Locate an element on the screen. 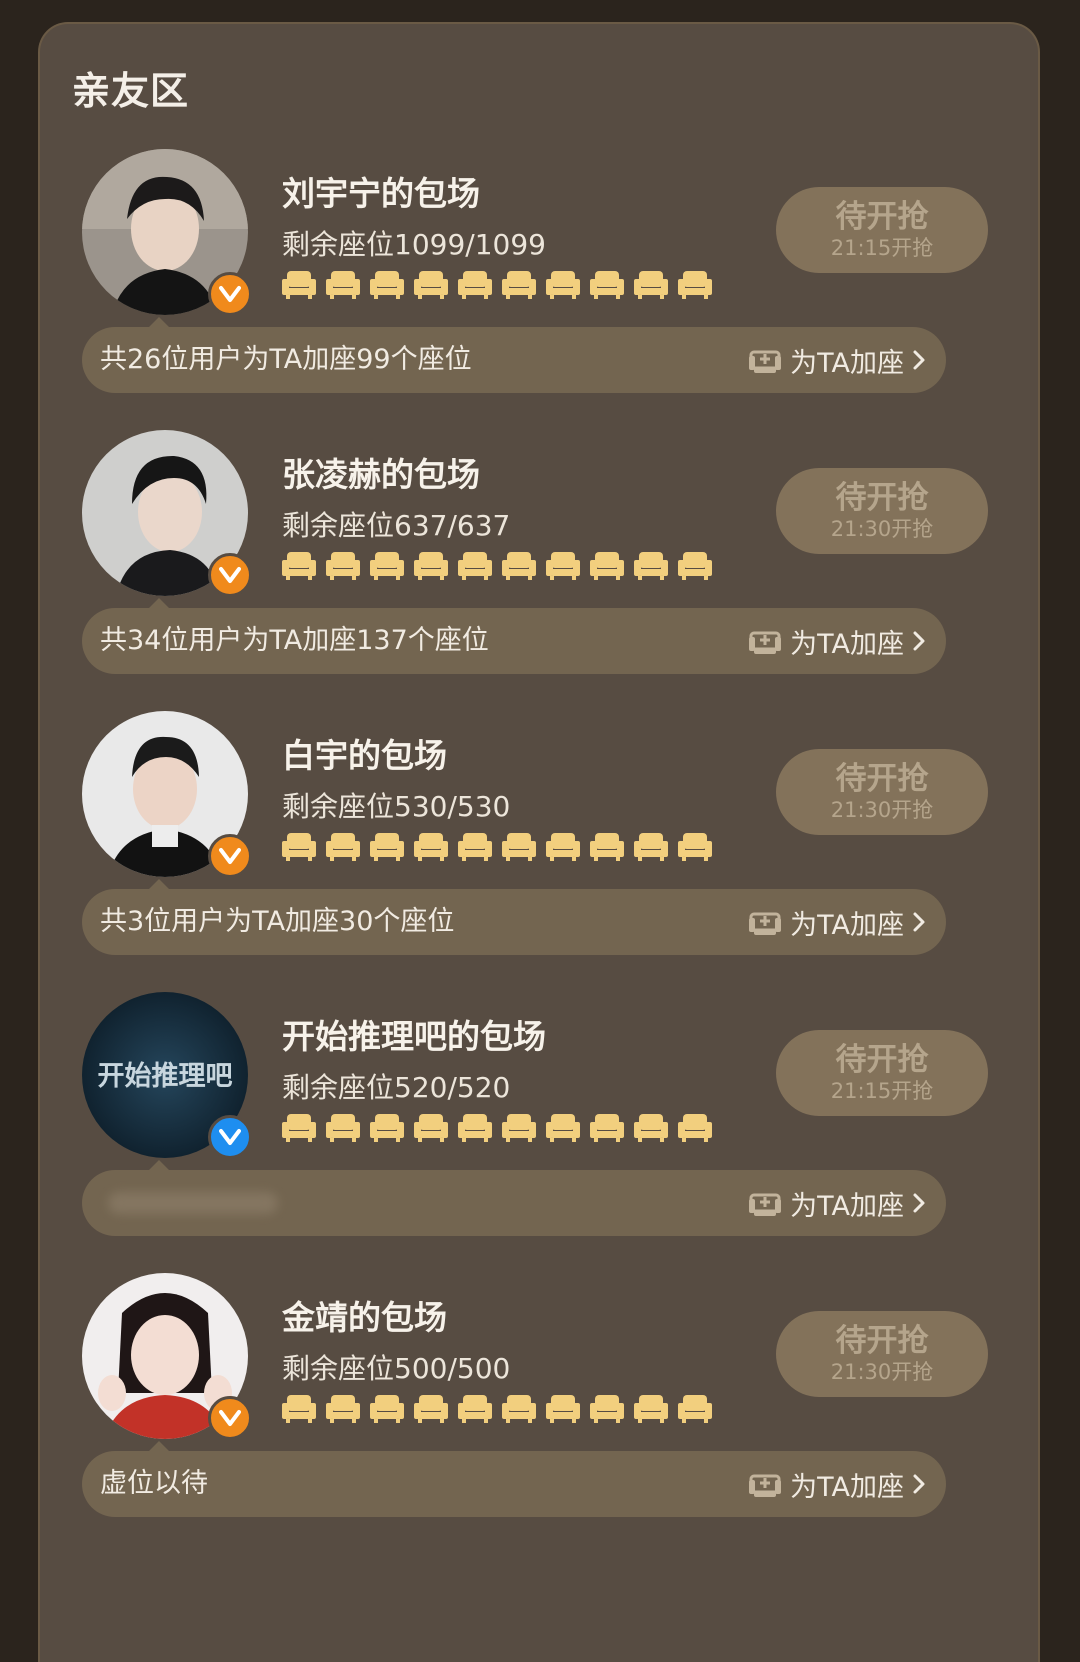  venue-name: 白宇的包场 is located at coordinates (364, 755).